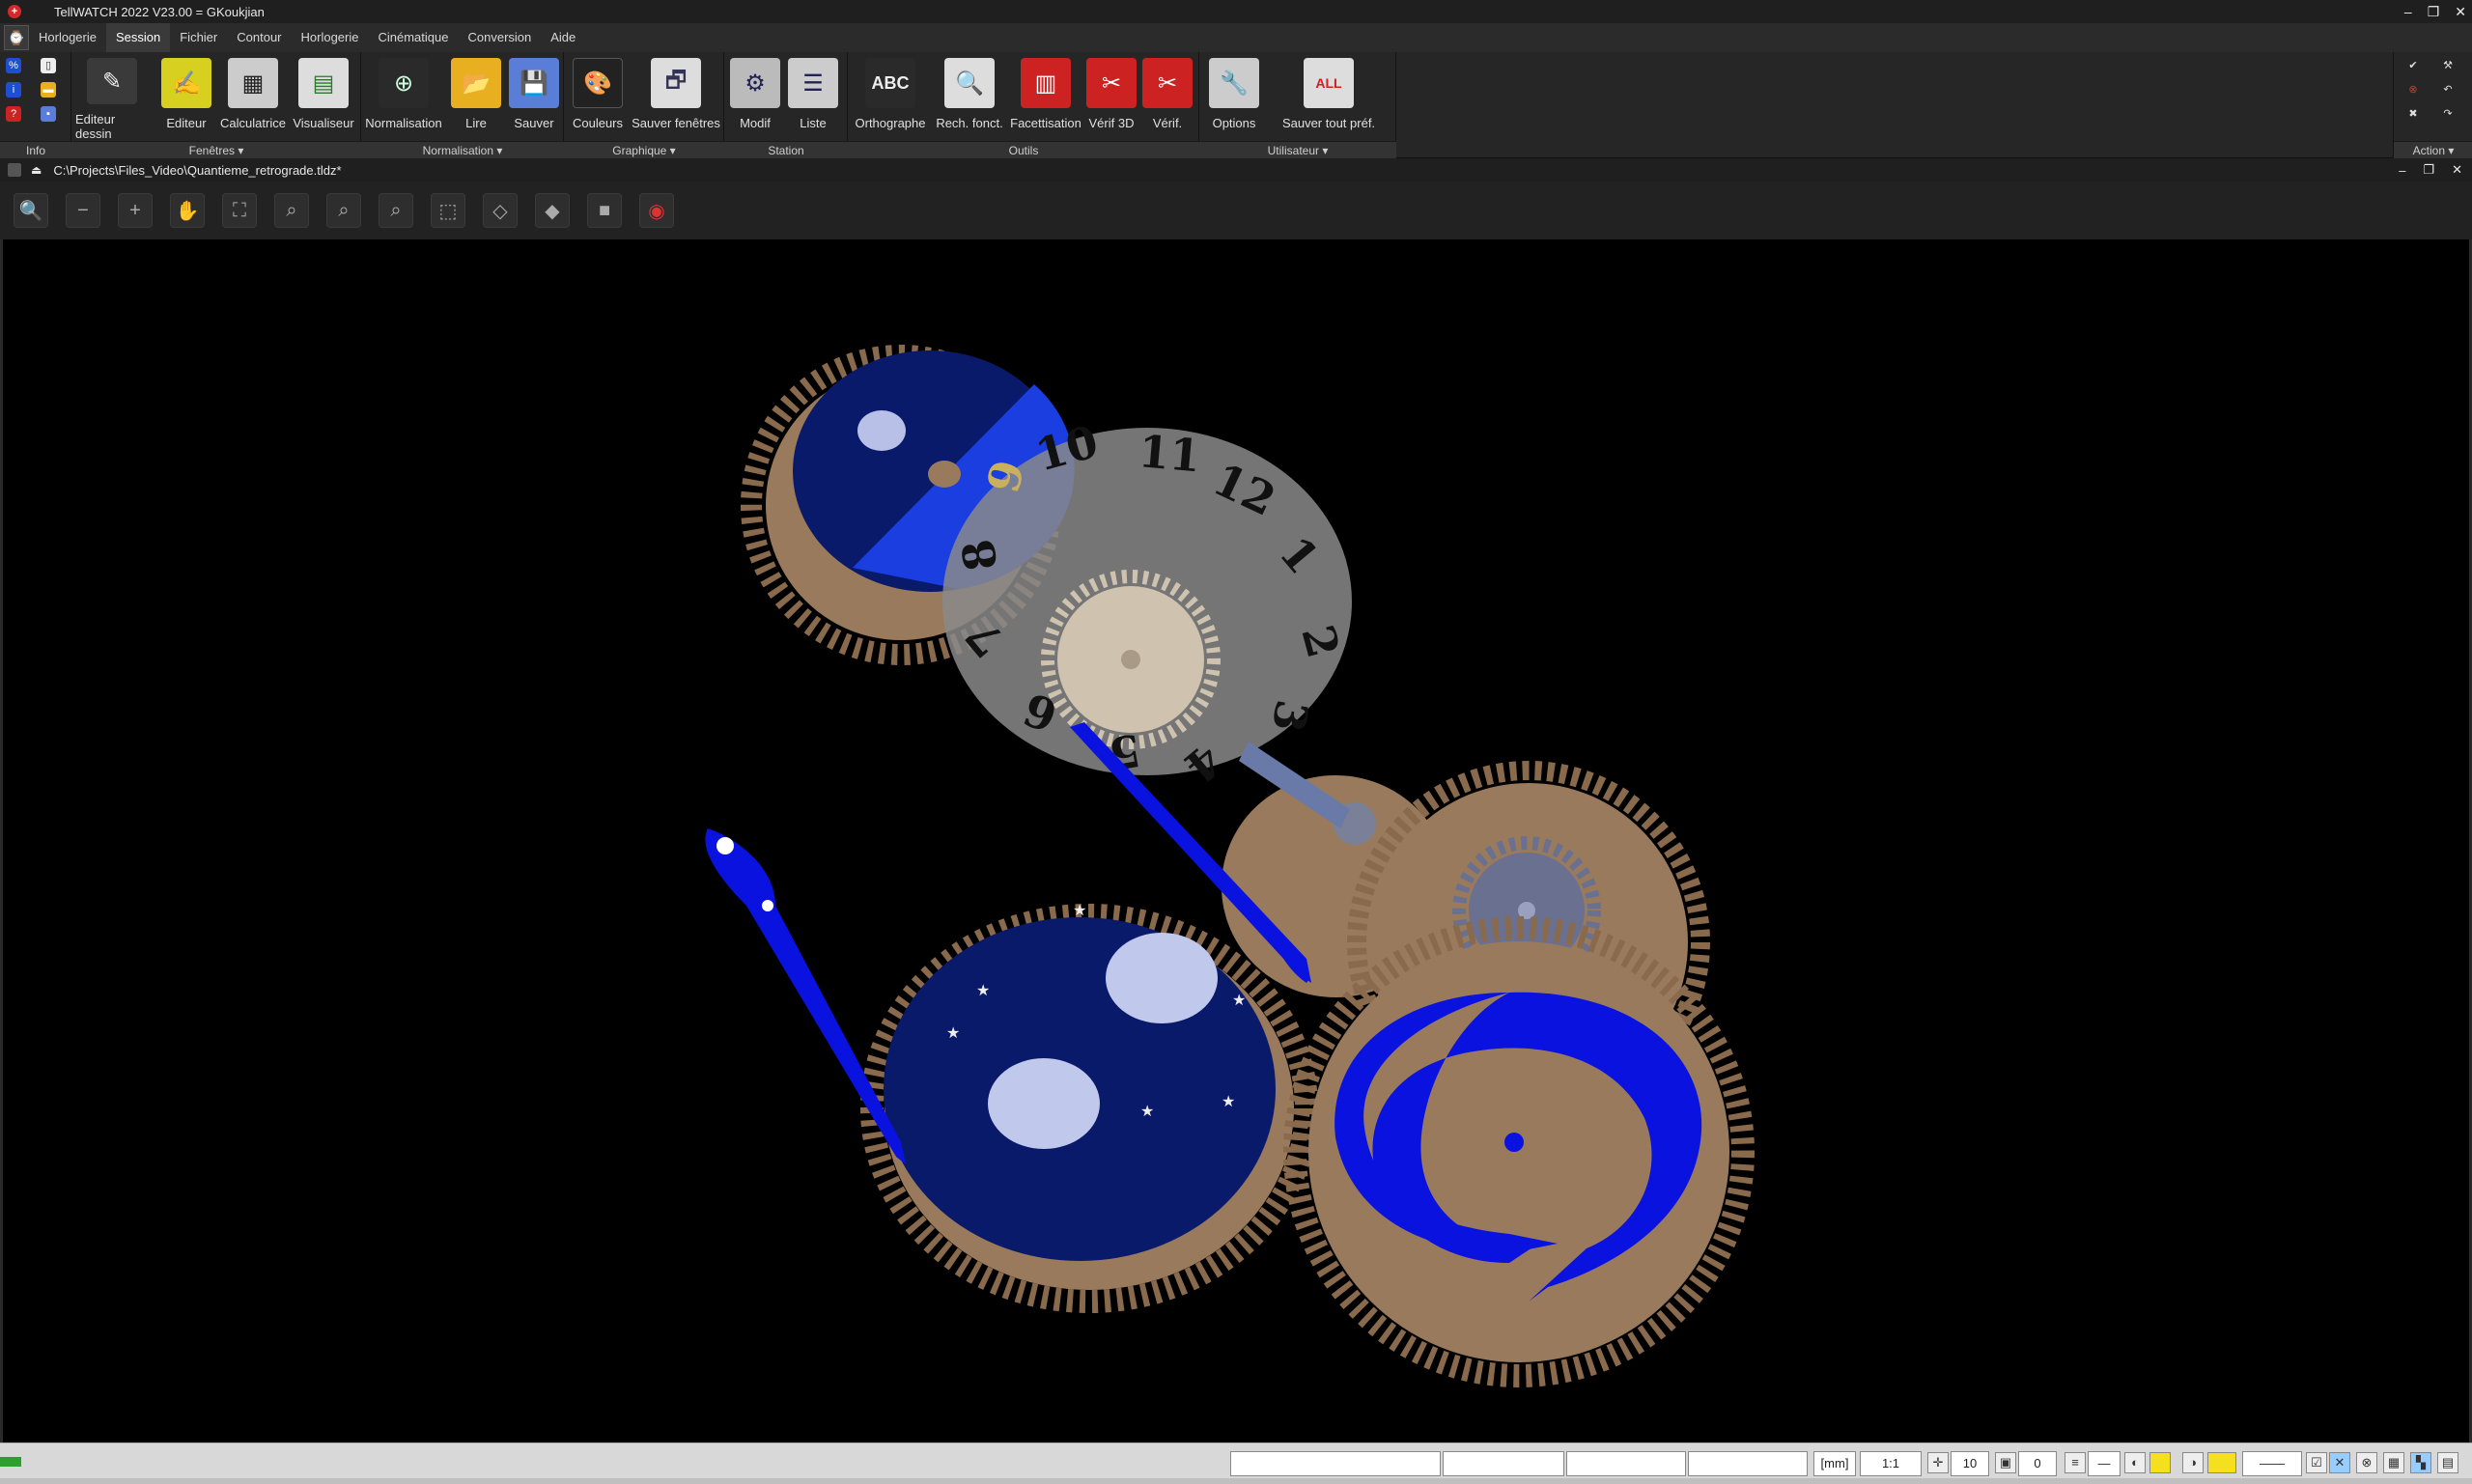 This screenshot has height=1484, width=2472. What do you see at coordinates (323, 100) in the screenshot?
I see `visualiseur-button: ▤ Visualiseur` at bounding box center [323, 100].